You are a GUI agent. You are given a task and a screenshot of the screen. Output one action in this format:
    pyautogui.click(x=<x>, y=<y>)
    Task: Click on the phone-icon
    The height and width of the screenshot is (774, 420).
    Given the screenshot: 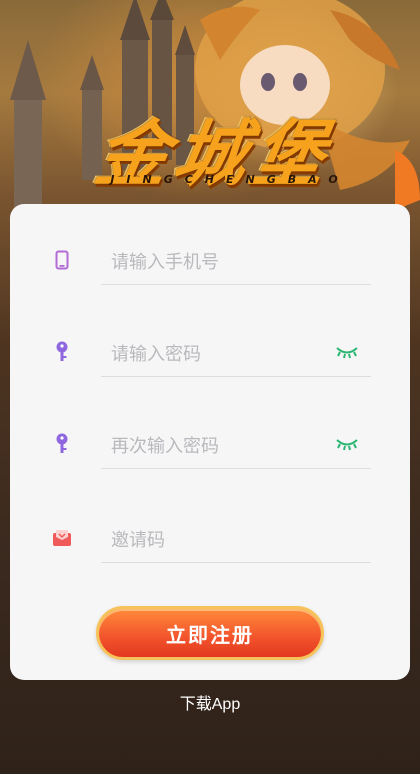 What is the action you would take?
    pyautogui.click(x=62, y=260)
    